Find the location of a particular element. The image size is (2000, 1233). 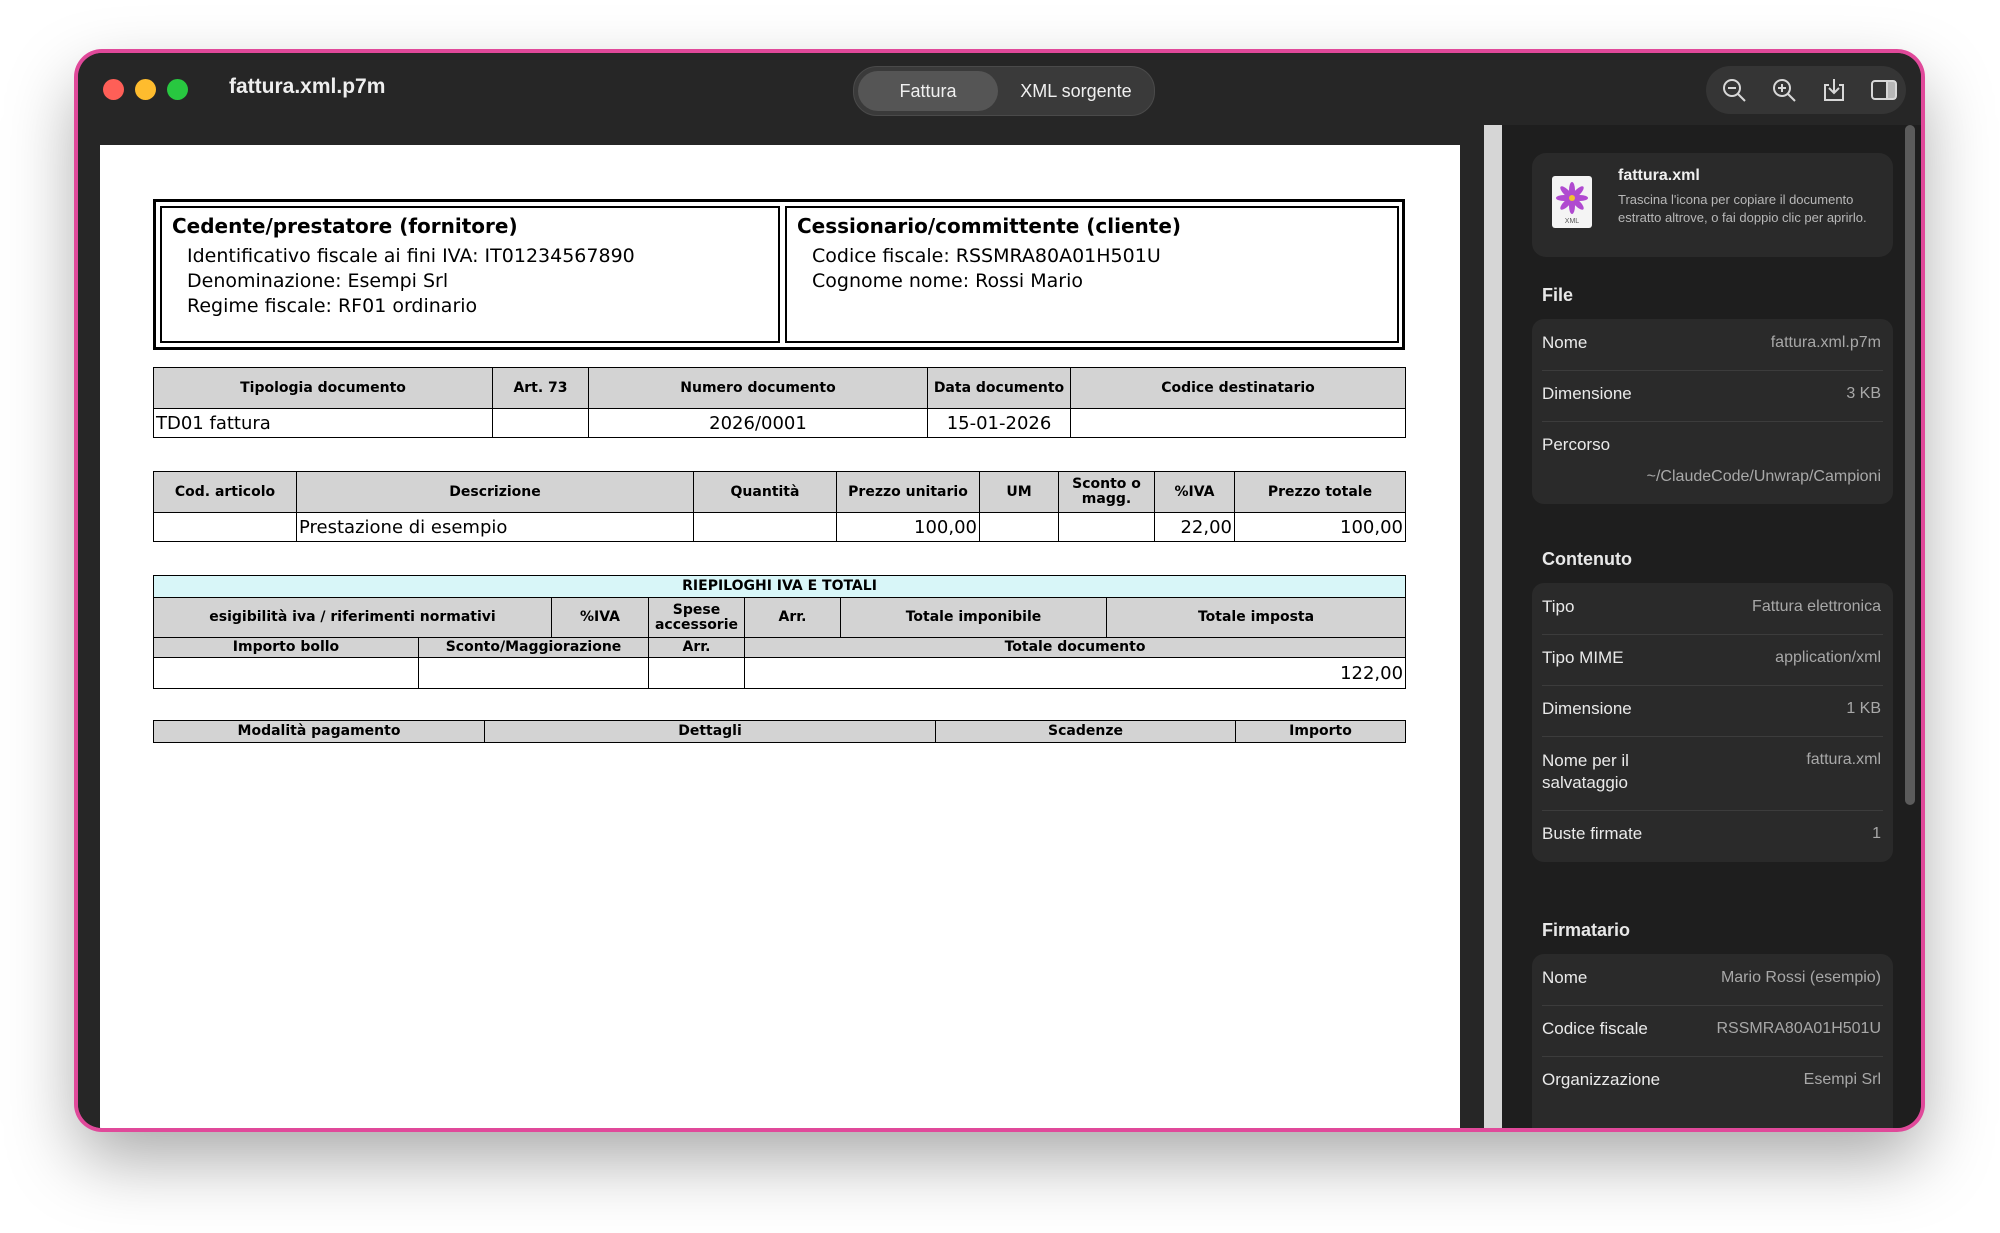

info-value: Esempi Srl is located at coordinates (1842, 1079).